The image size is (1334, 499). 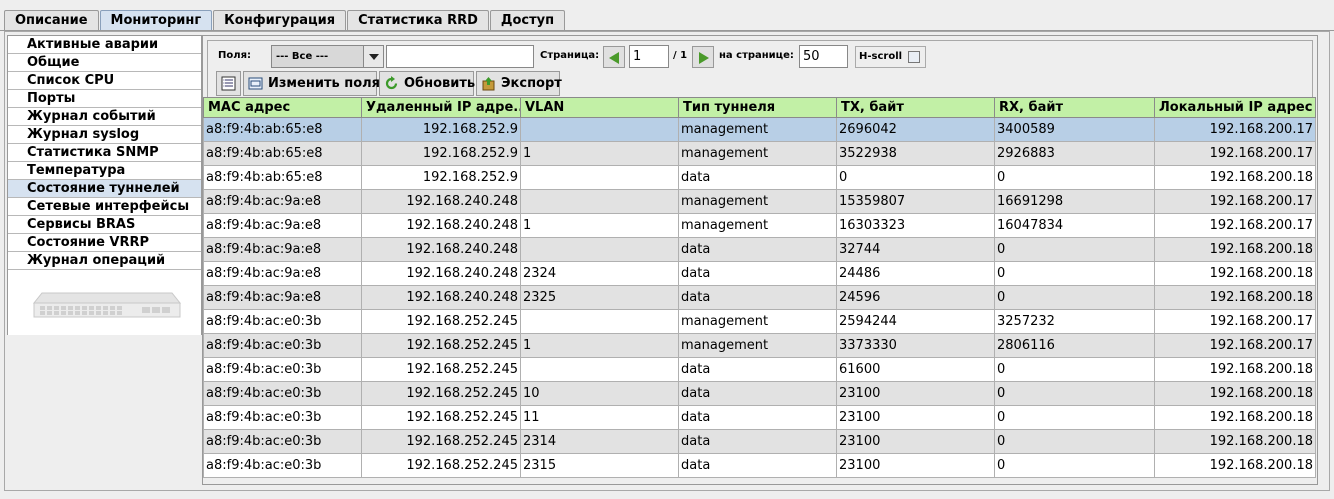 I want to click on tab-access: Доступ, so click(x=527, y=20).